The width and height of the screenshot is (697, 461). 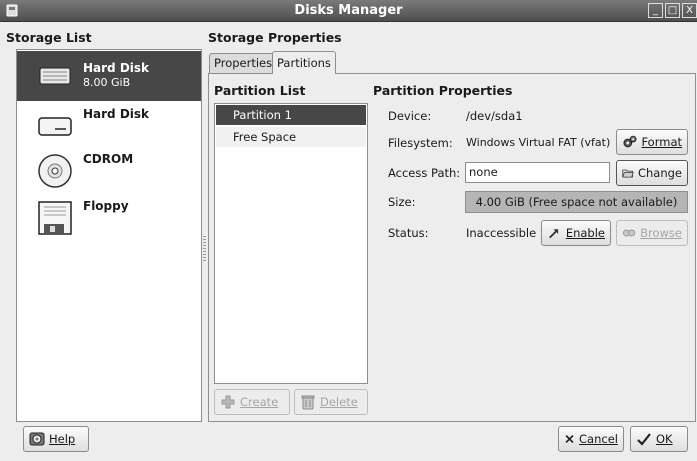 I want to click on enable-button: Enable, so click(x=576, y=233).